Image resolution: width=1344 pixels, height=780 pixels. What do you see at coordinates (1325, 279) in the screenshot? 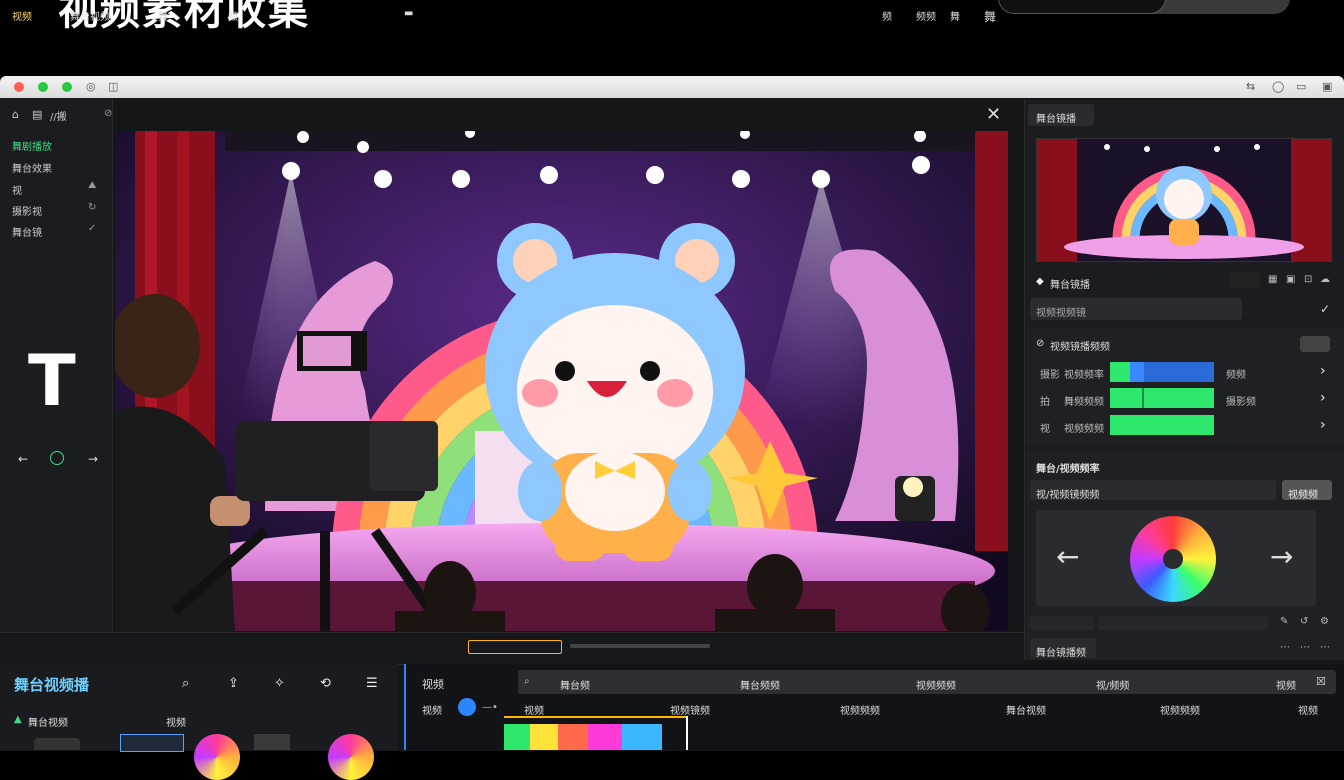
I see `cloud-icon: ☁` at bounding box center [1325, 279].